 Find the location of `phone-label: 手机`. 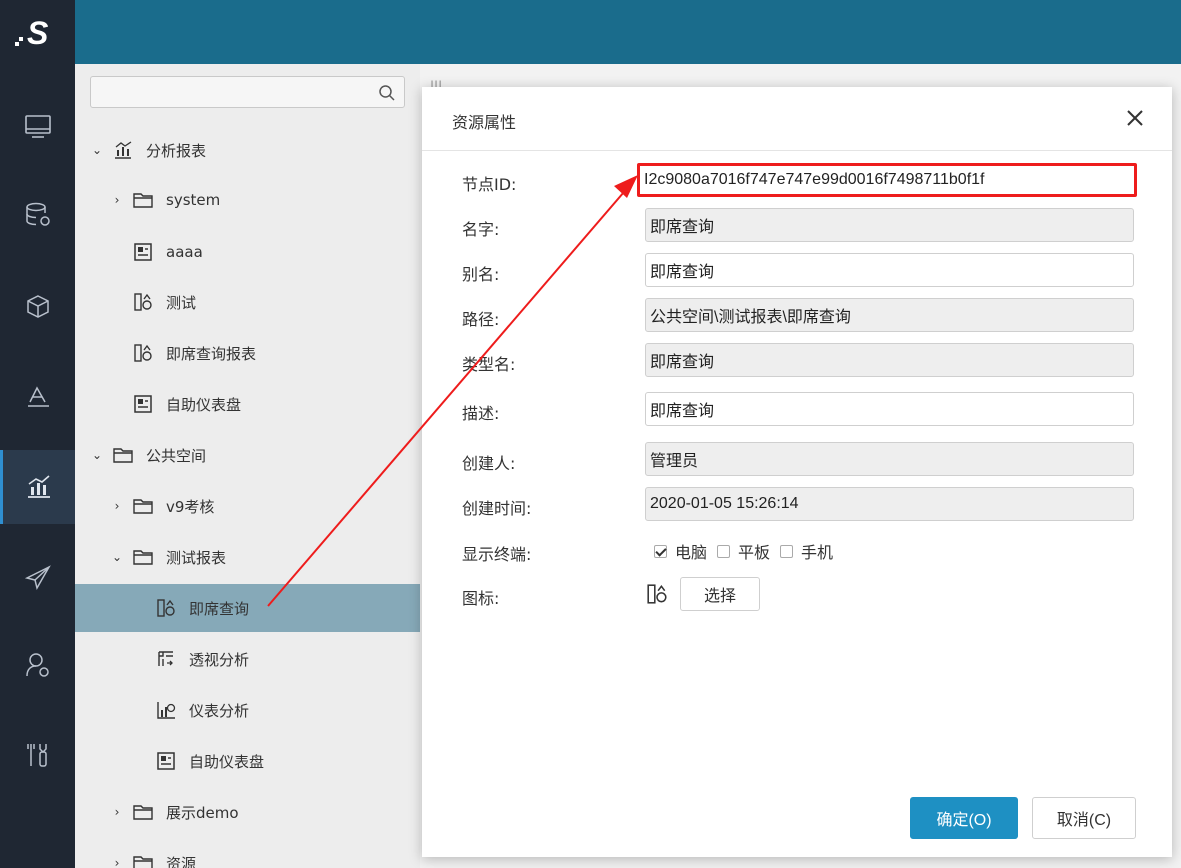

phone-label: 手机 is located at coordinates (817, 552).